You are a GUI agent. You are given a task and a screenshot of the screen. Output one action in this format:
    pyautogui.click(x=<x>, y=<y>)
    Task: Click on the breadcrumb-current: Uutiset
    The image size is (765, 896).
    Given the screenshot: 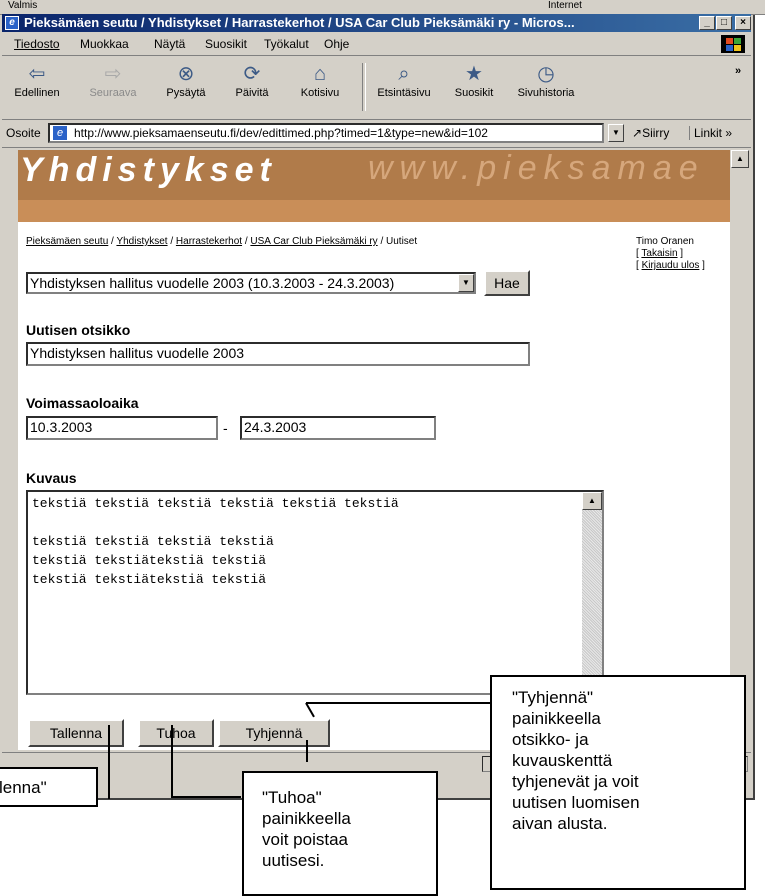 What is the action you would take?
    pyautogui.click(x=402, y=241)
    